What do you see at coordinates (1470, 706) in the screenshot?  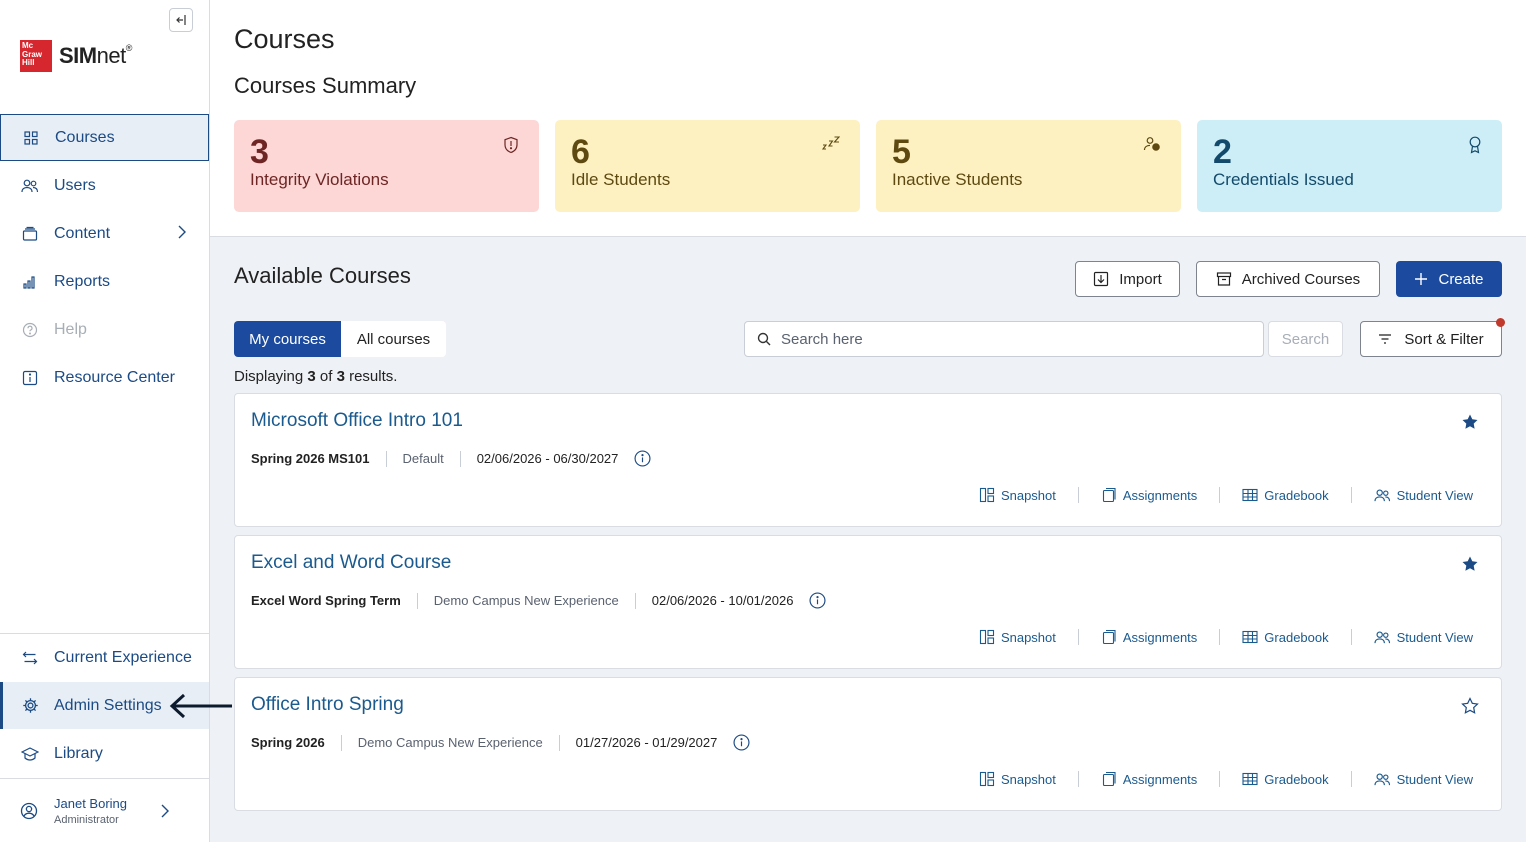 I see `star-outline-icon` at bounding box center [1470, 706].